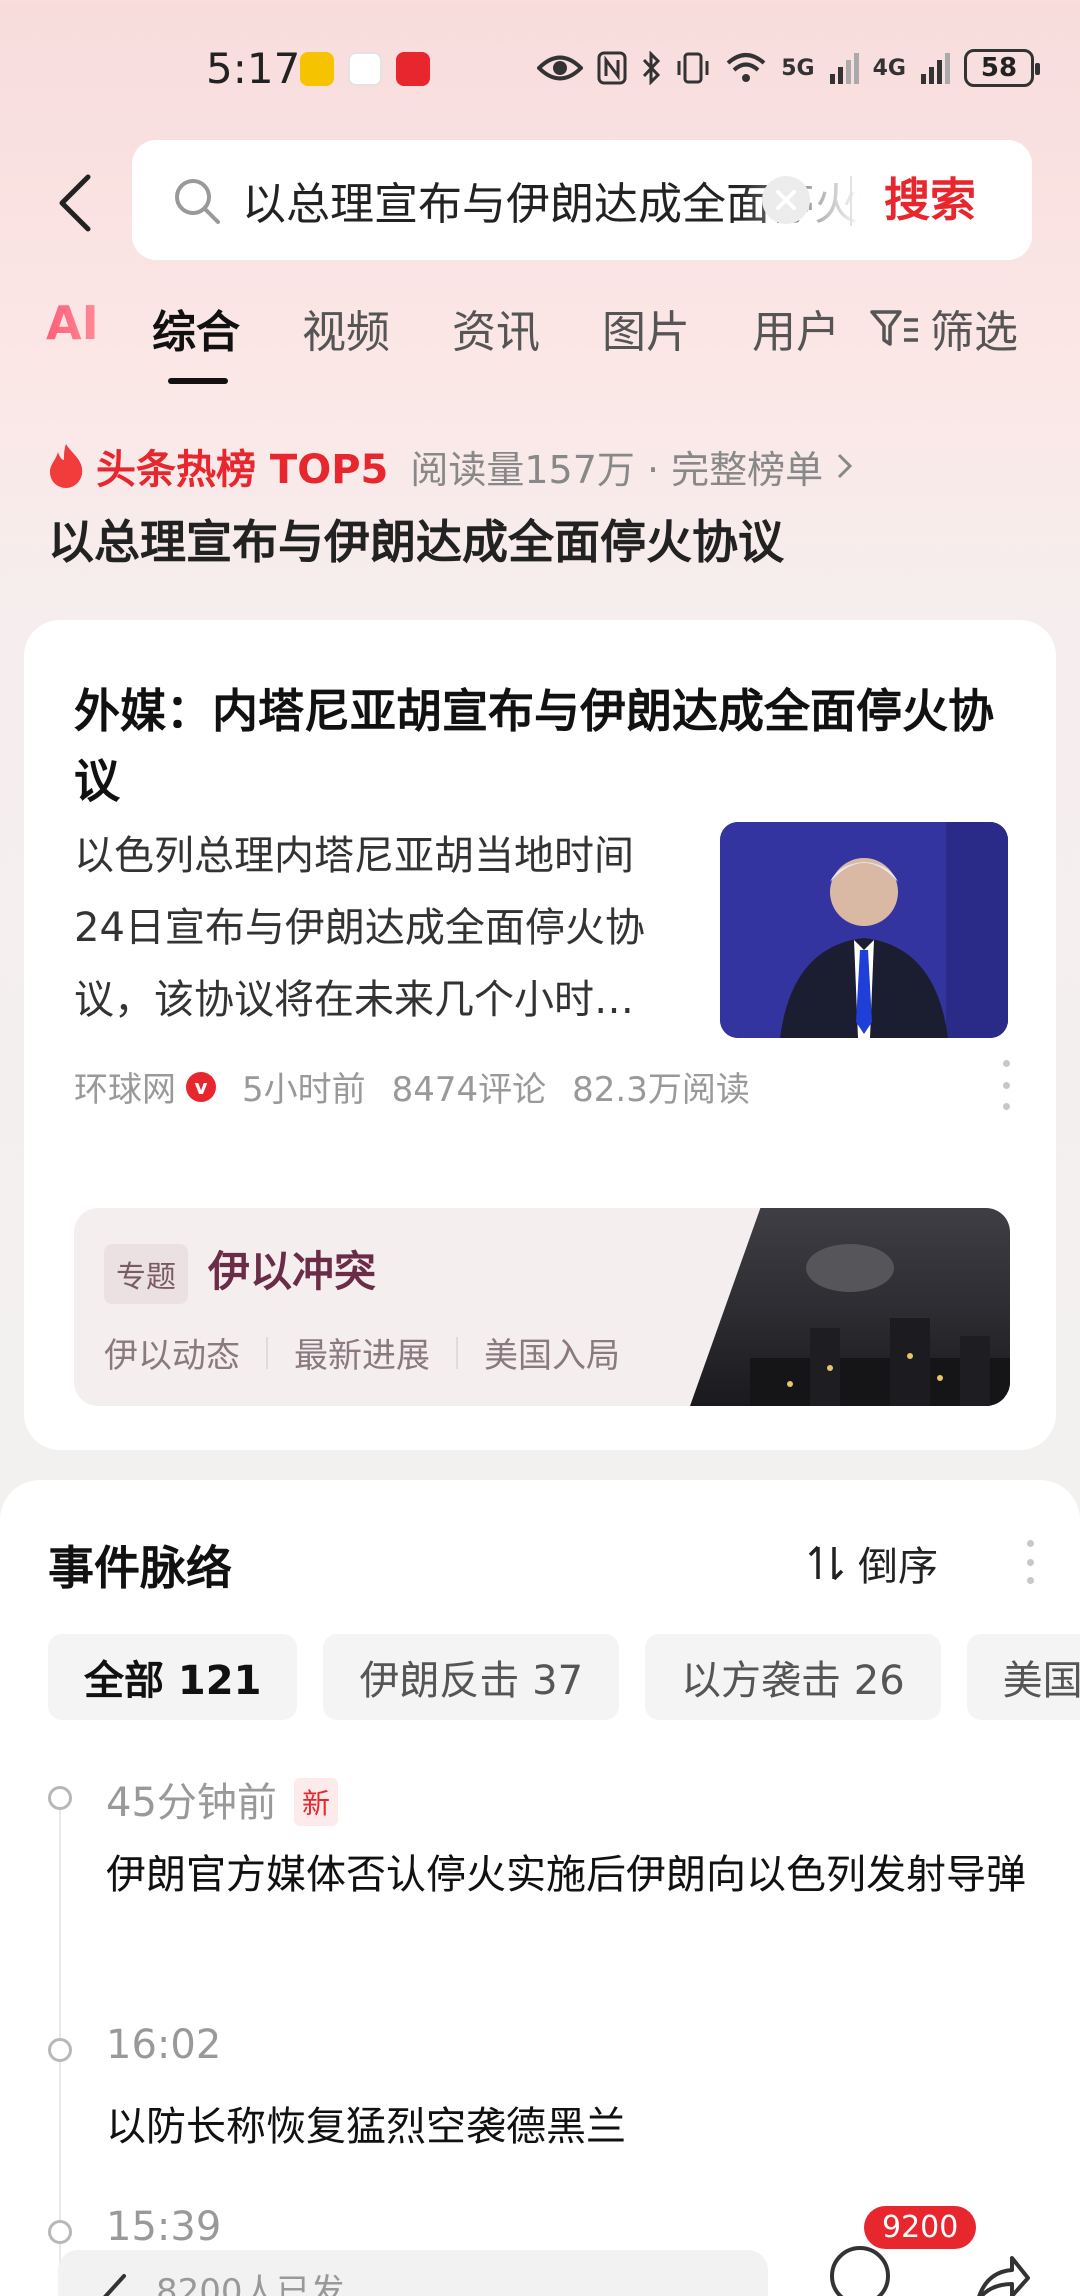 The image size is (1080, 2296). What do you see at coordinates (880, 1325) in the screenshot?
I see `topic-image-scene` at bounding box center [880, 1325].